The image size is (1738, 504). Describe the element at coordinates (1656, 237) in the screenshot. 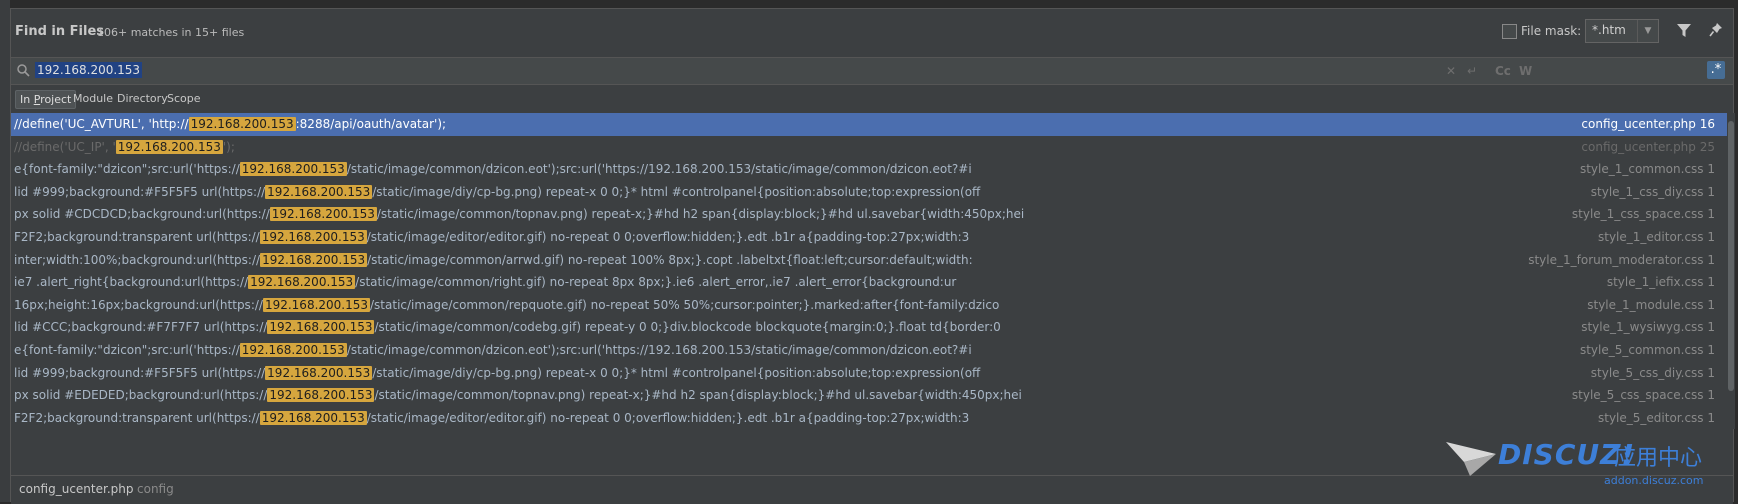

I see `result-file: style_1_editor.css 1` at that location.